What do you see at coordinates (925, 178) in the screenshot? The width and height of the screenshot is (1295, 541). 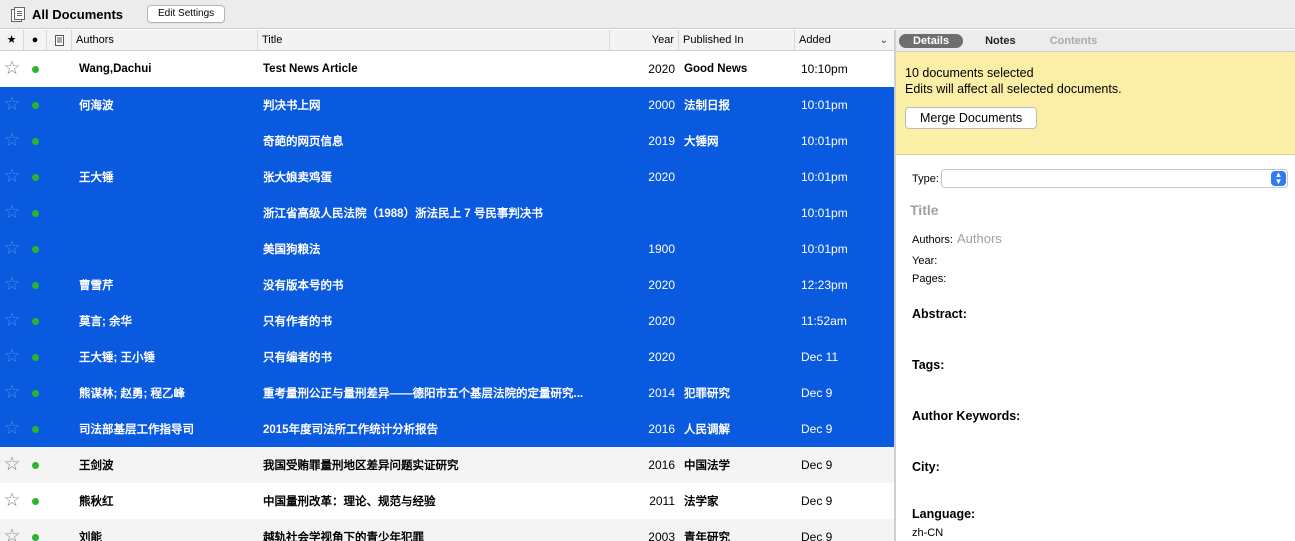 I see `type-label: Type:` at bounding box center [925, 178].